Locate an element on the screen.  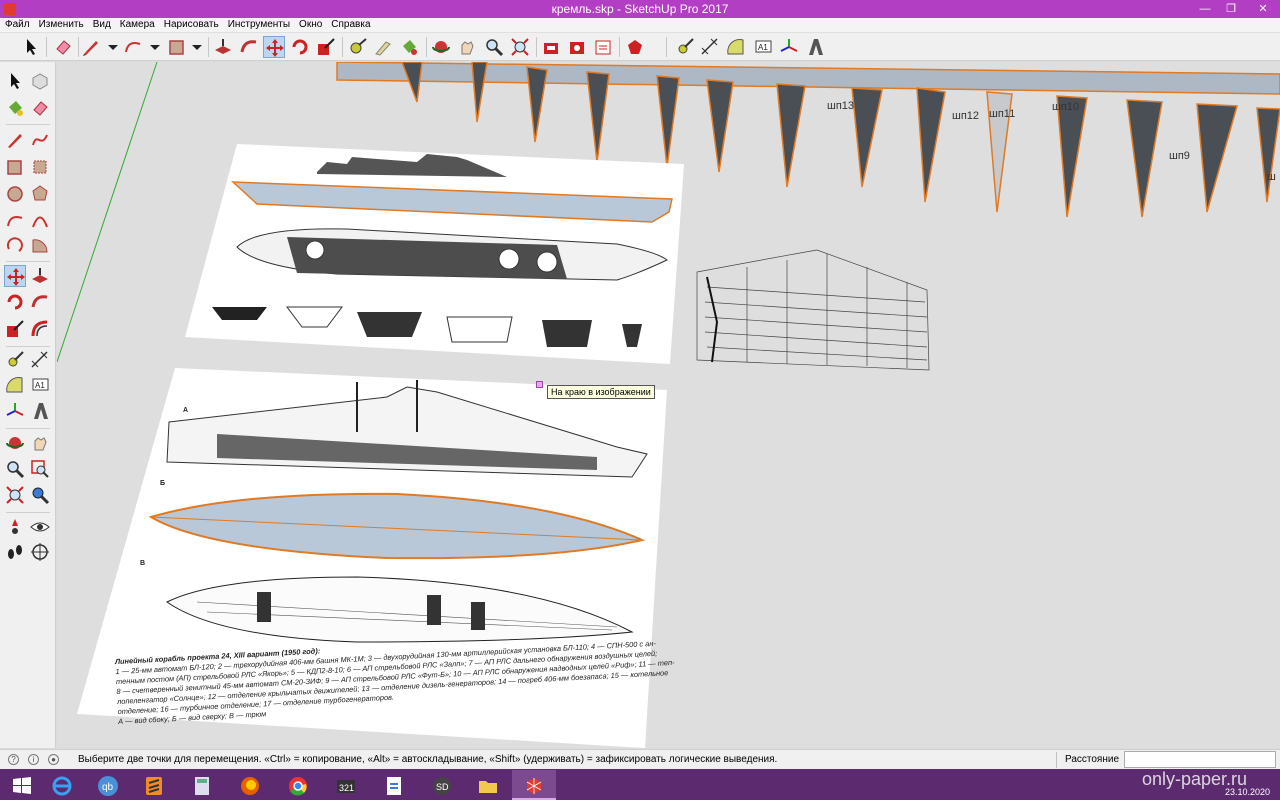
polygon-icon is located at coordinates (40, 194).